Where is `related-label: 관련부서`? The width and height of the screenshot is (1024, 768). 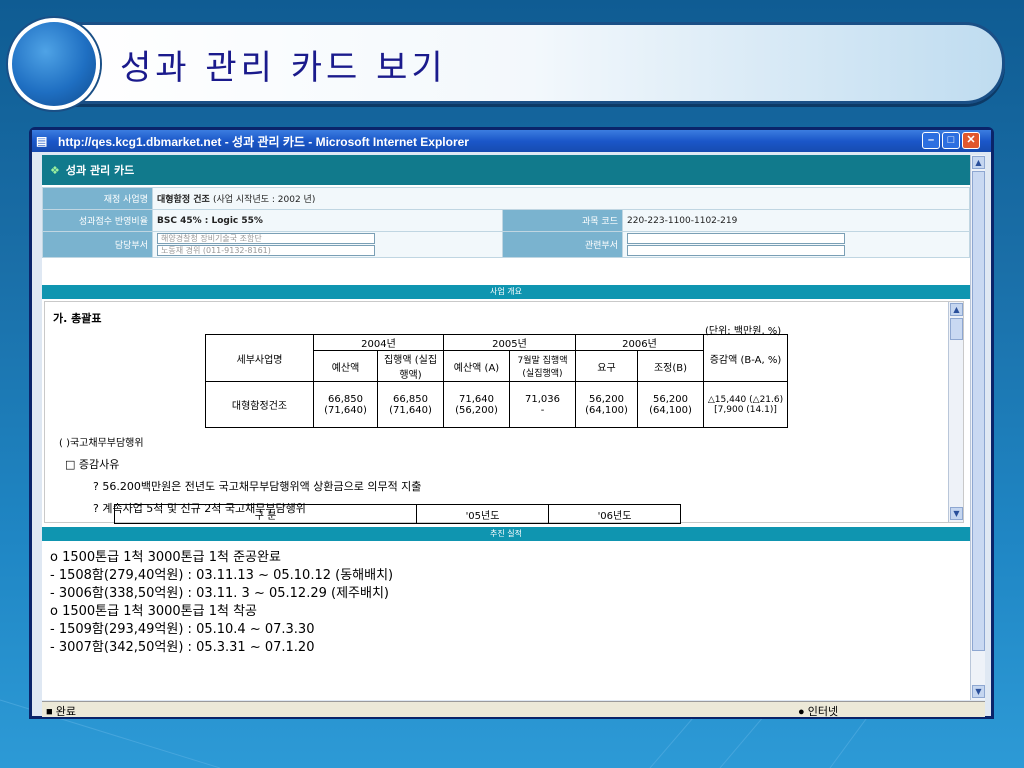
related-label: 관련부서 is located at coordinates (562, 244).